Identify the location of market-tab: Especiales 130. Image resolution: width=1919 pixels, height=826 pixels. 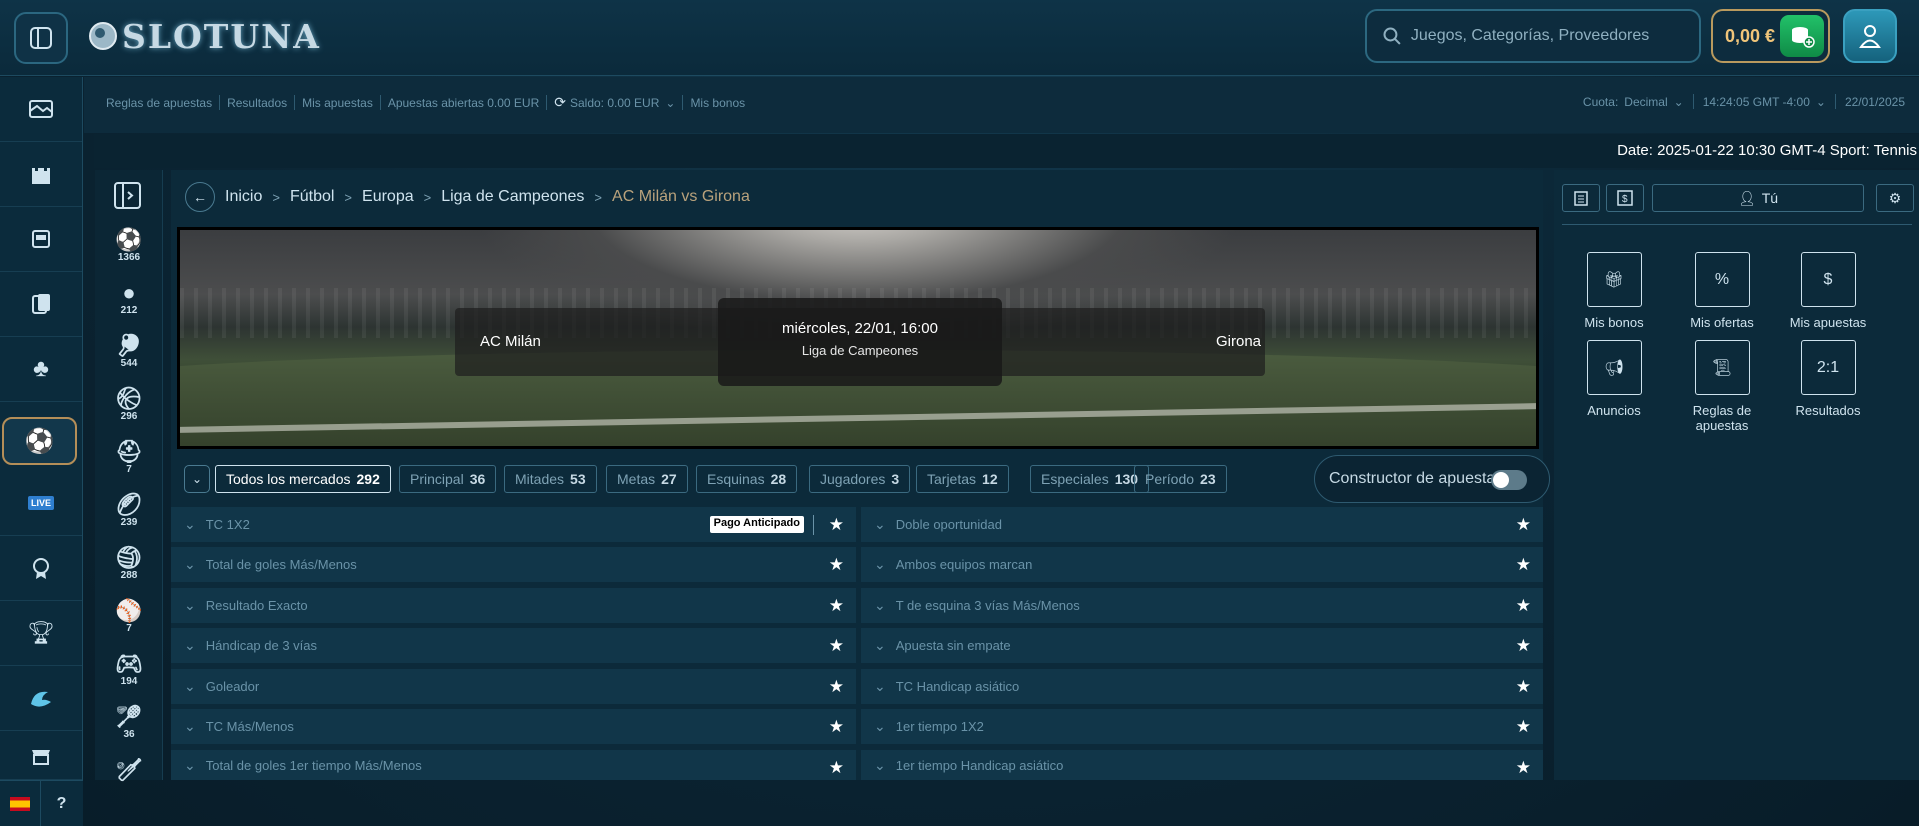
(1090, 479).